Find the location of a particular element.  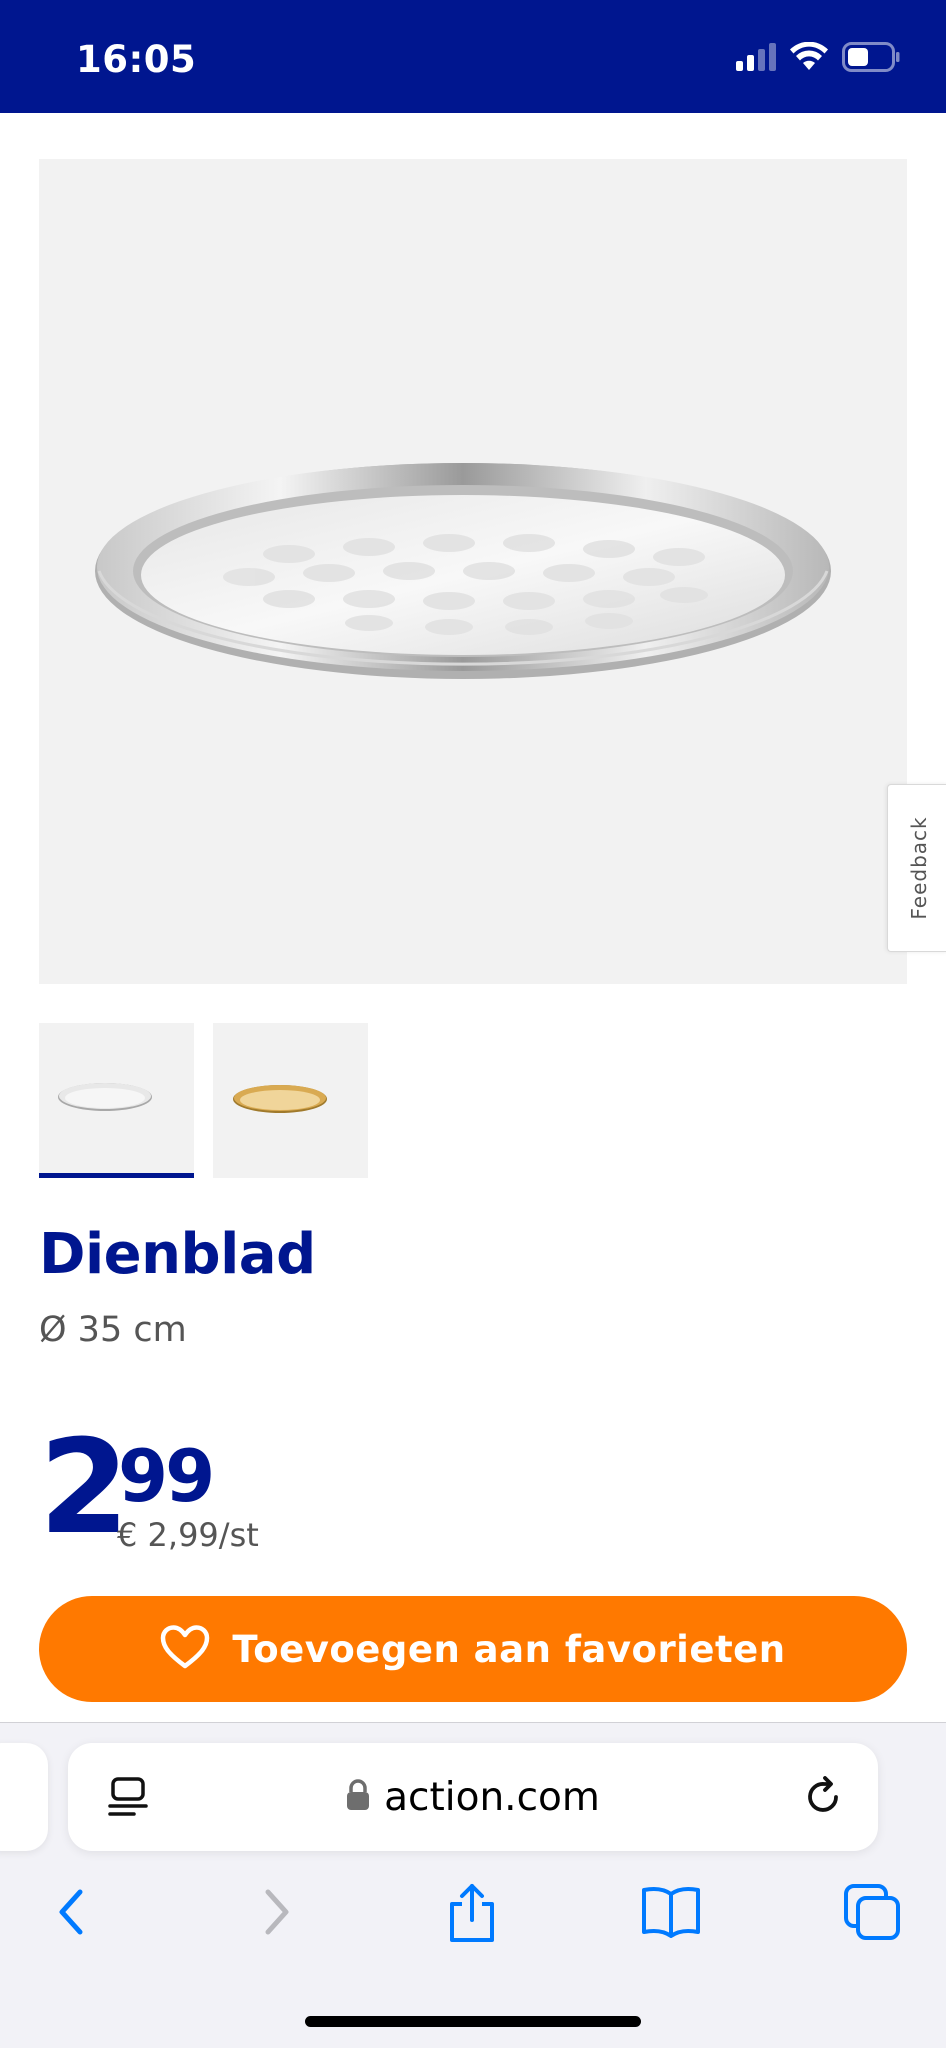

product-dimensions: Ø 35 cm is located at coordinates (113, 1330).